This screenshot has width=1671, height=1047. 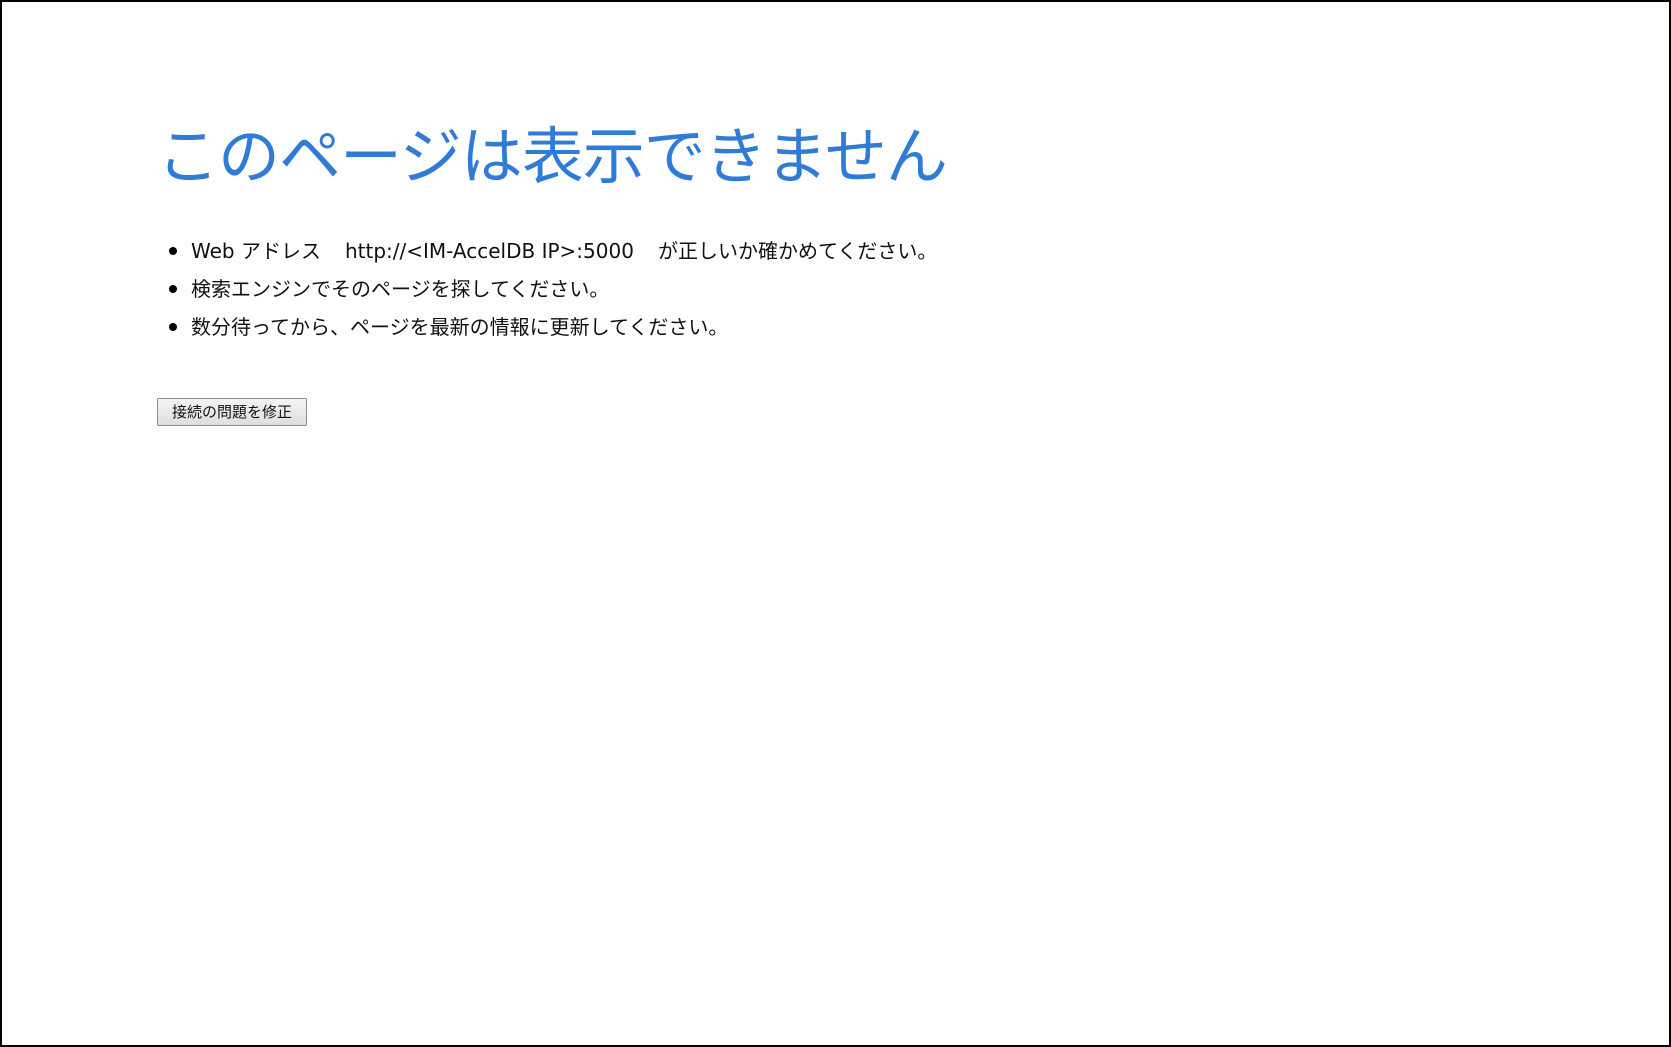 I want to click on address-value: http://<IM-AccelDB IP>:5000, so click(x=489, y=251).